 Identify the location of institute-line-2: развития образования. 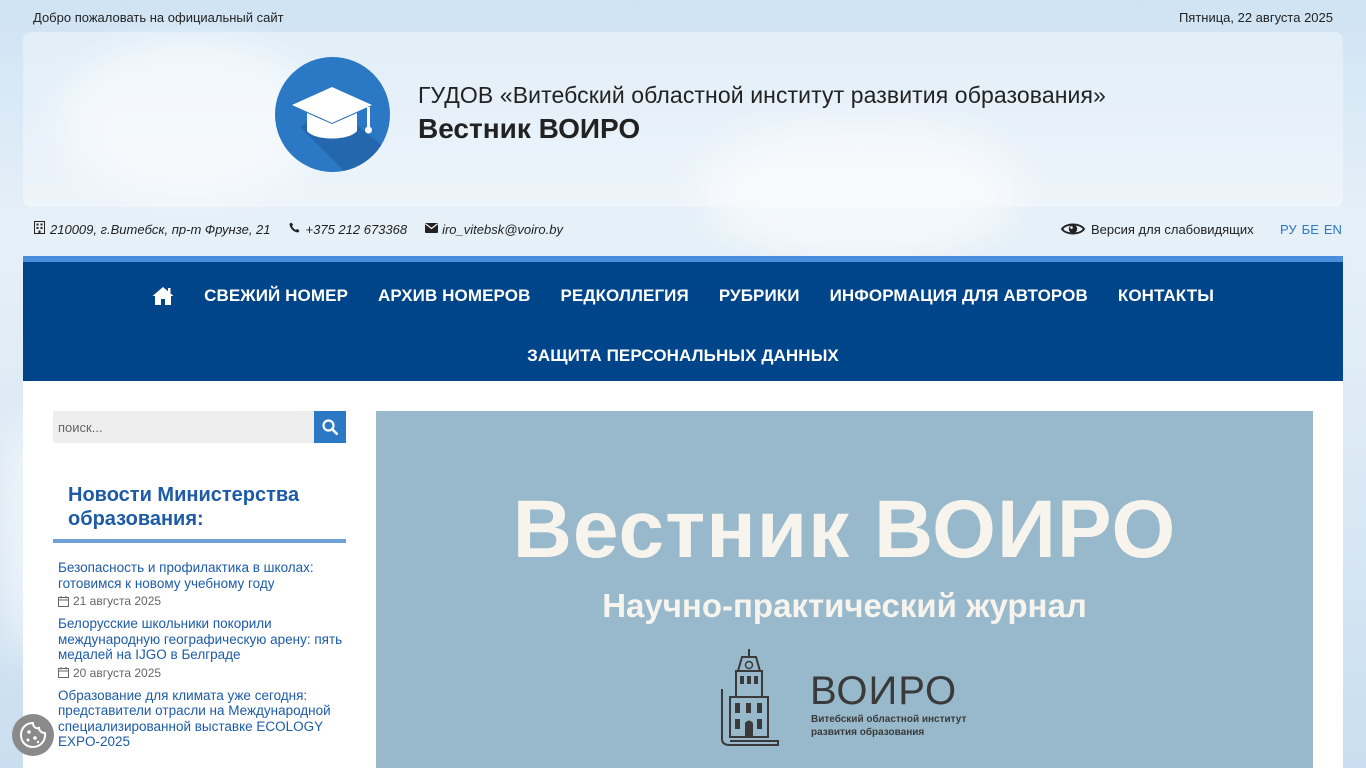
(868, 732).